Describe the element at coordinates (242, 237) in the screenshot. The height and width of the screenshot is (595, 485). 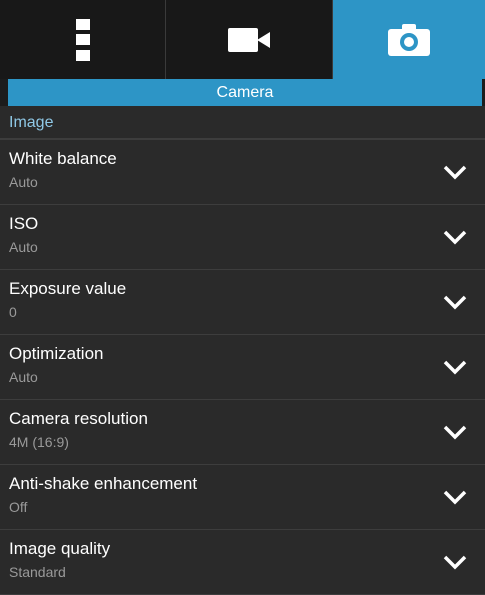
I see `setting-iso: ISO Auto` at that location.